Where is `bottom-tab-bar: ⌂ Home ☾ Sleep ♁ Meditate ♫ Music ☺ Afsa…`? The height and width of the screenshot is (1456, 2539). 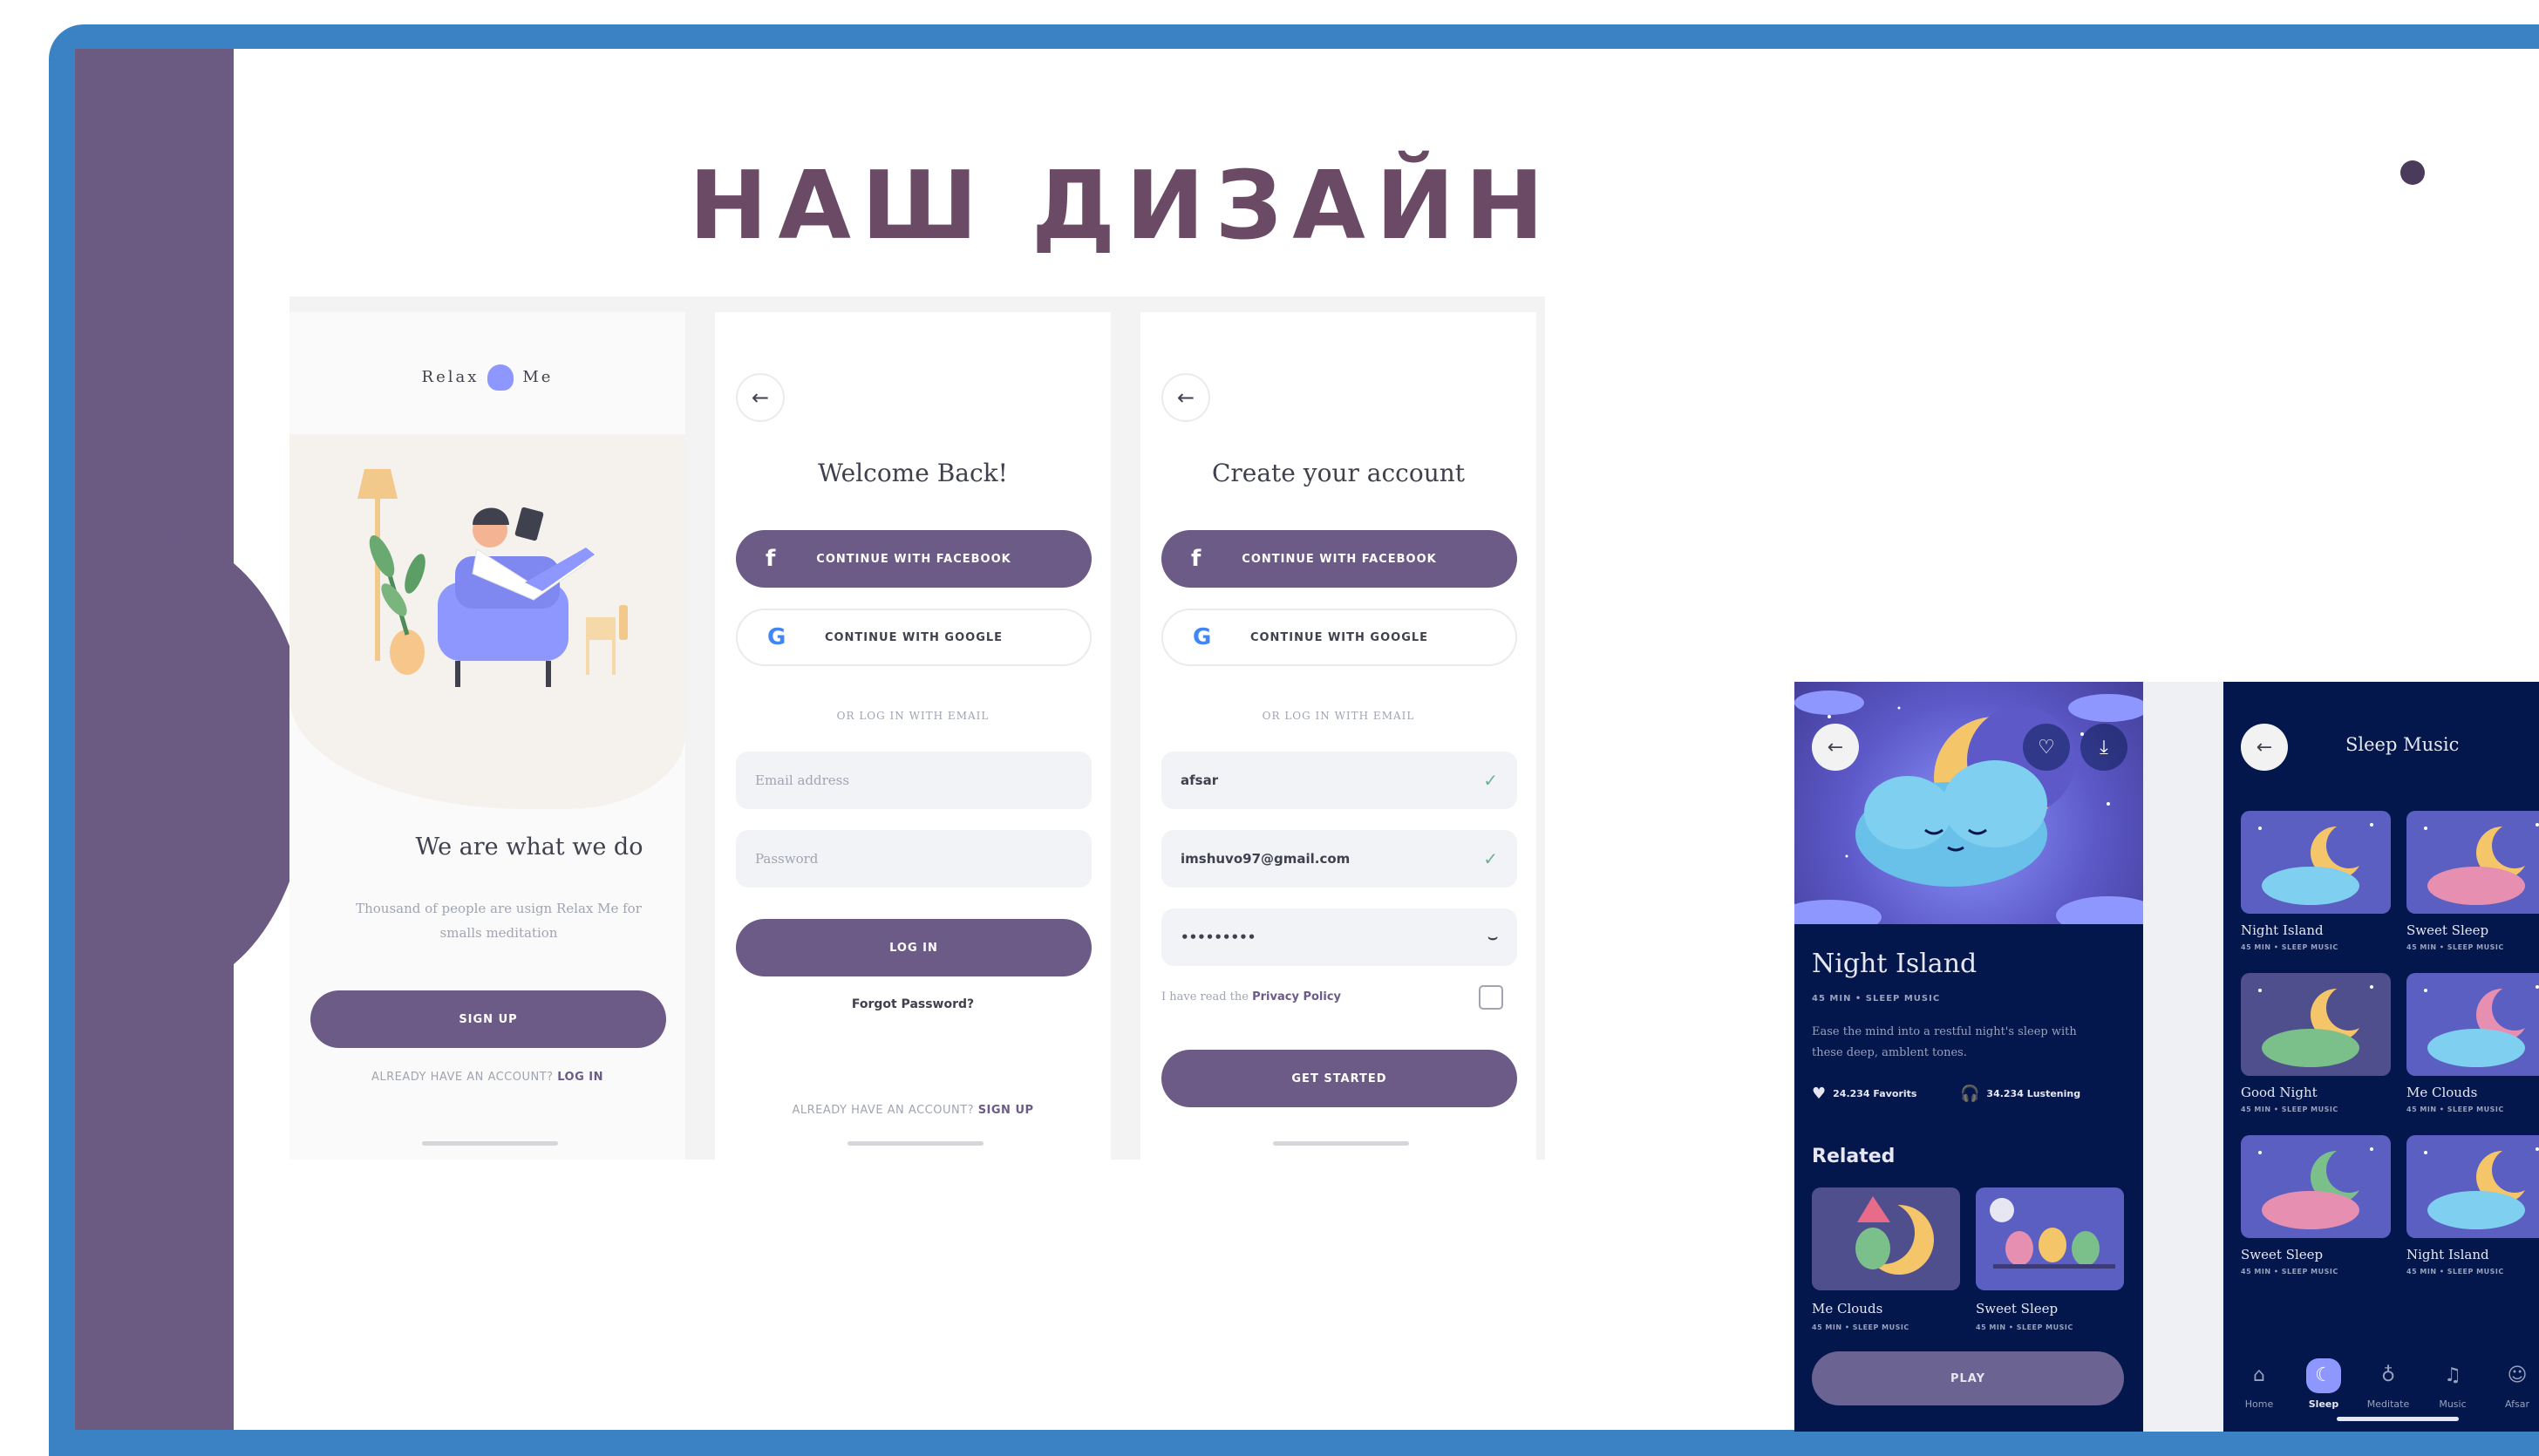
bottom-tab-bar: ⌂ Home ☾ Sleep ♁ Meditate ♫ Music ☺ Afsa… is located at coordinates (2381, 1389).